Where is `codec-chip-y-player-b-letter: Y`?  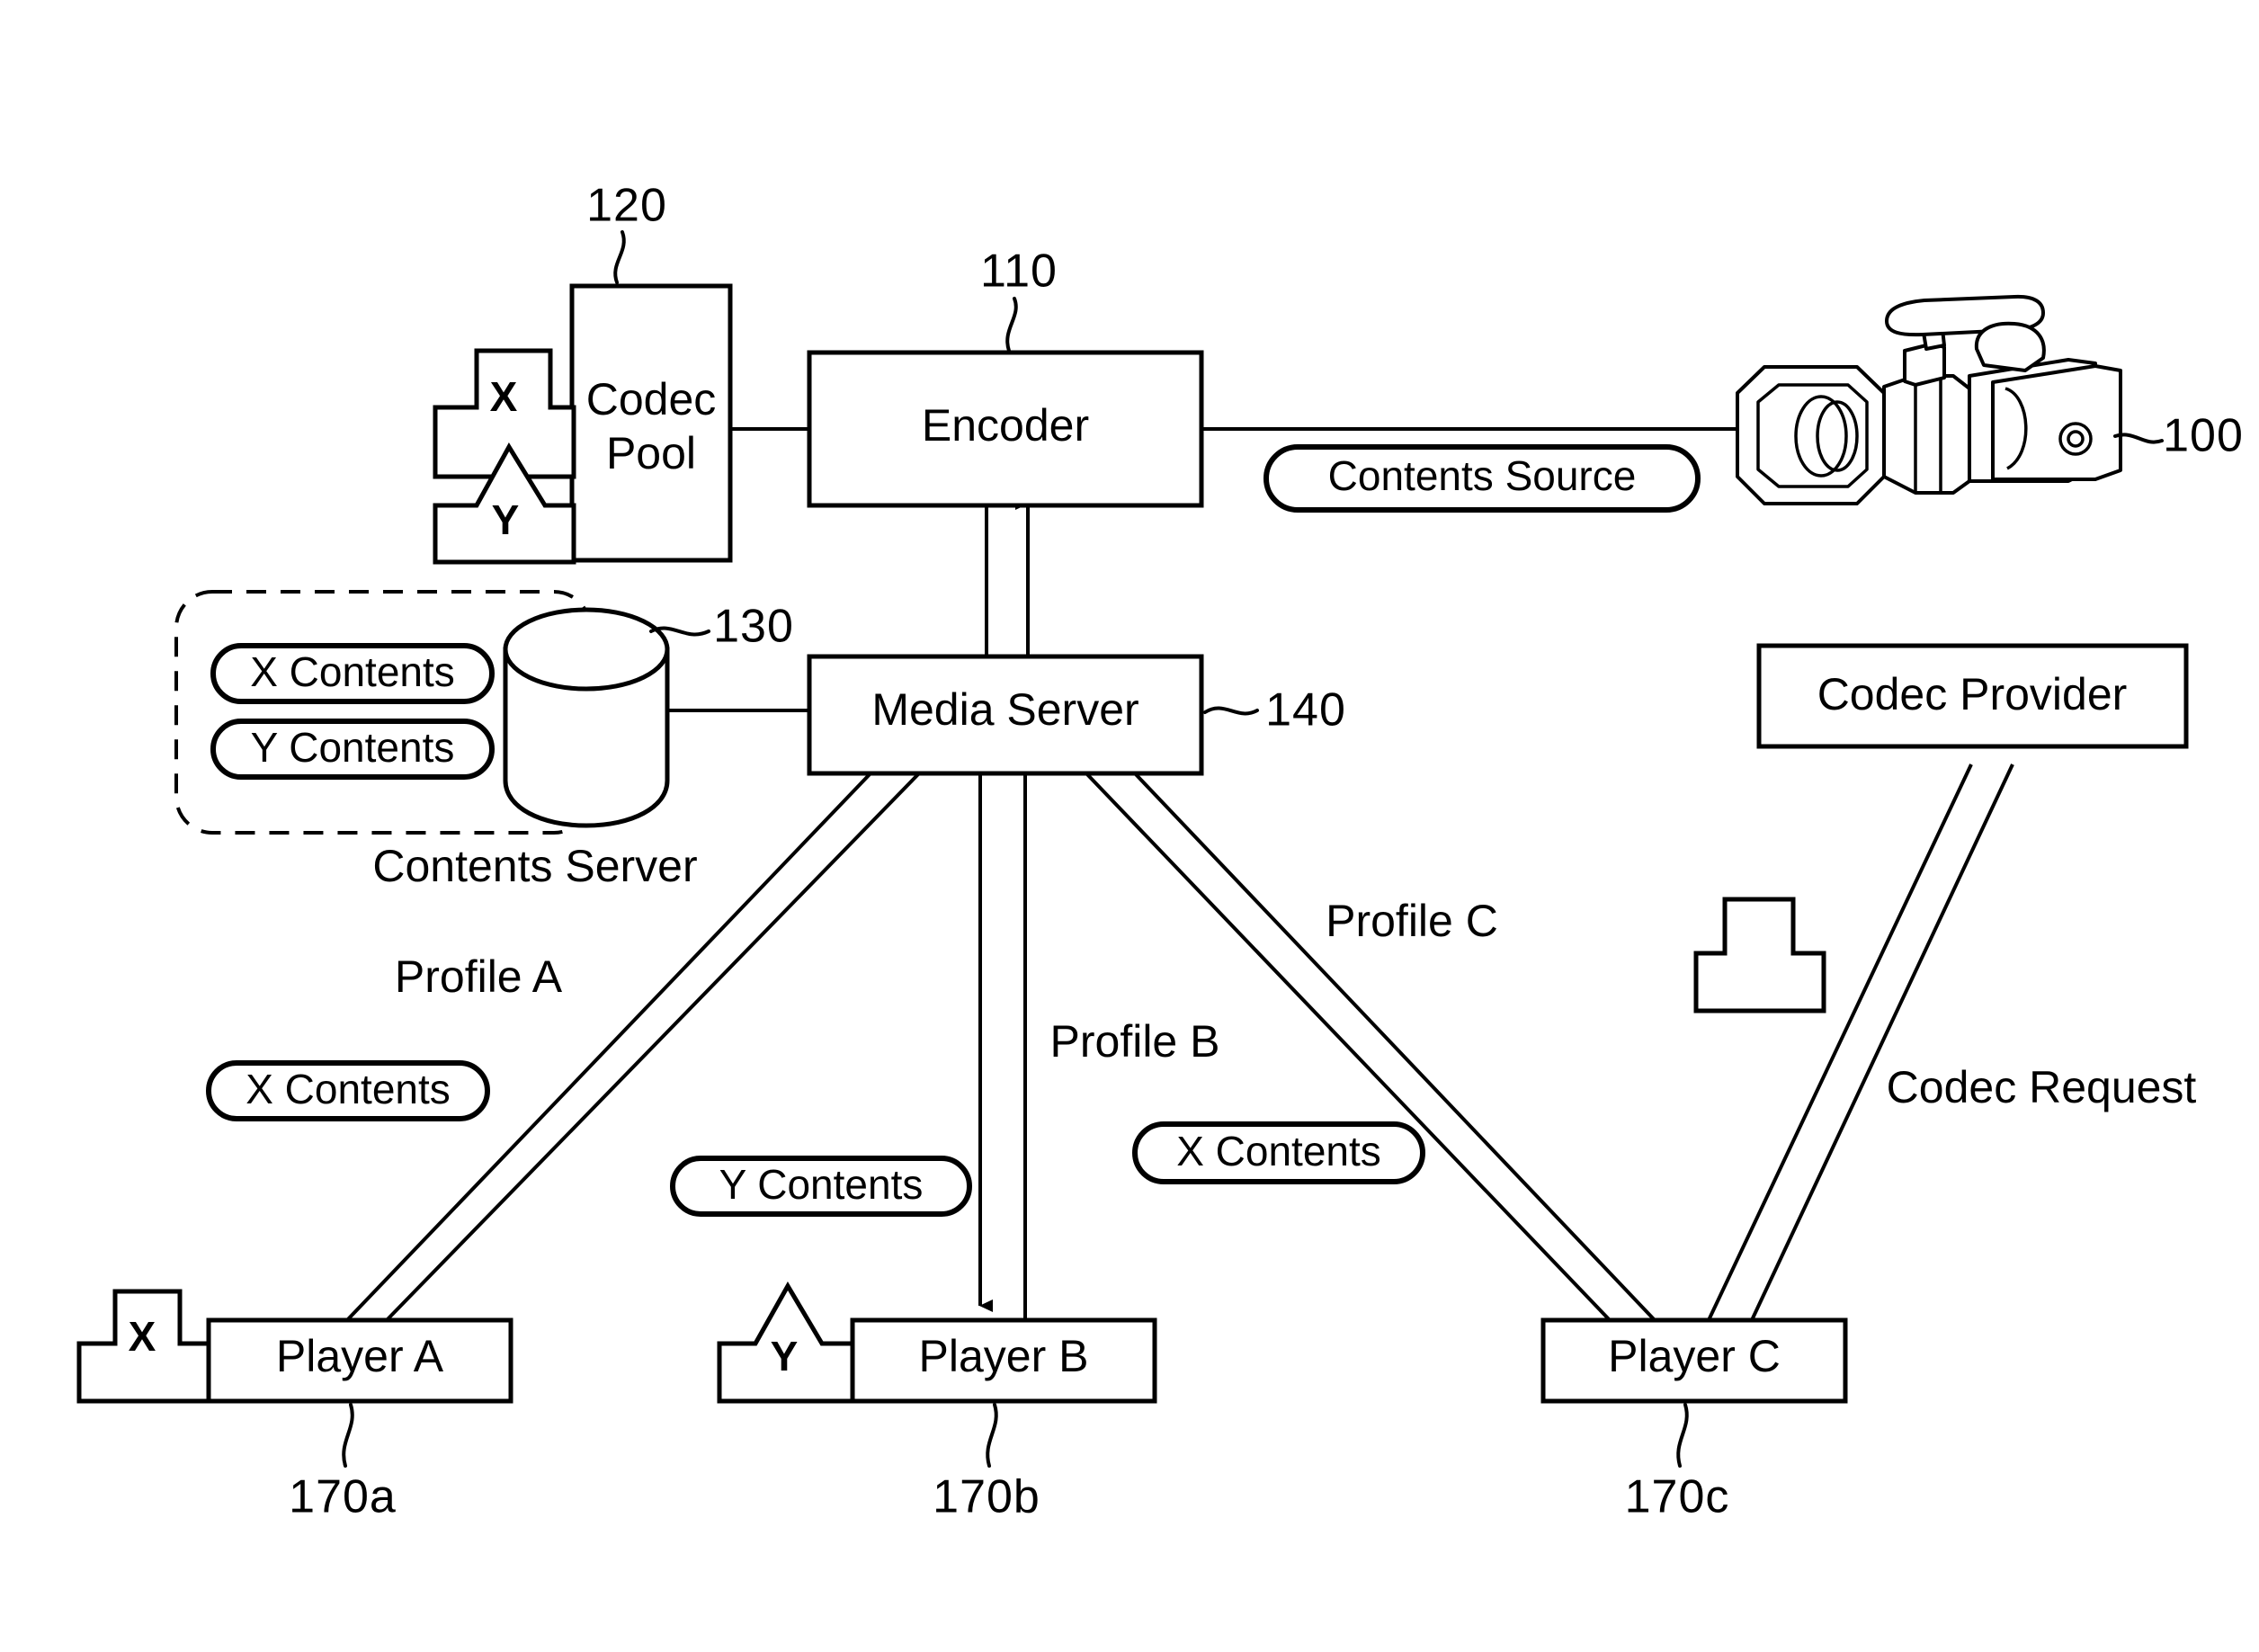
codec-chip-y-player-b-letter: Y is located at coordinates (785, 1356).